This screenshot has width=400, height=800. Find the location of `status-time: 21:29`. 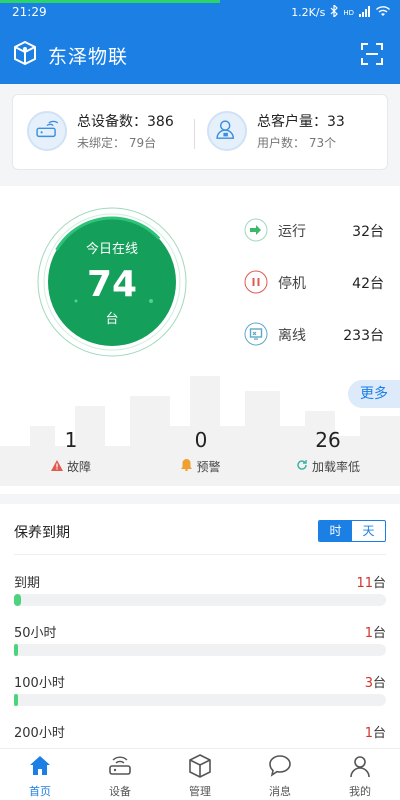

status-time: 21:29 is located at coordinates (29, 12).